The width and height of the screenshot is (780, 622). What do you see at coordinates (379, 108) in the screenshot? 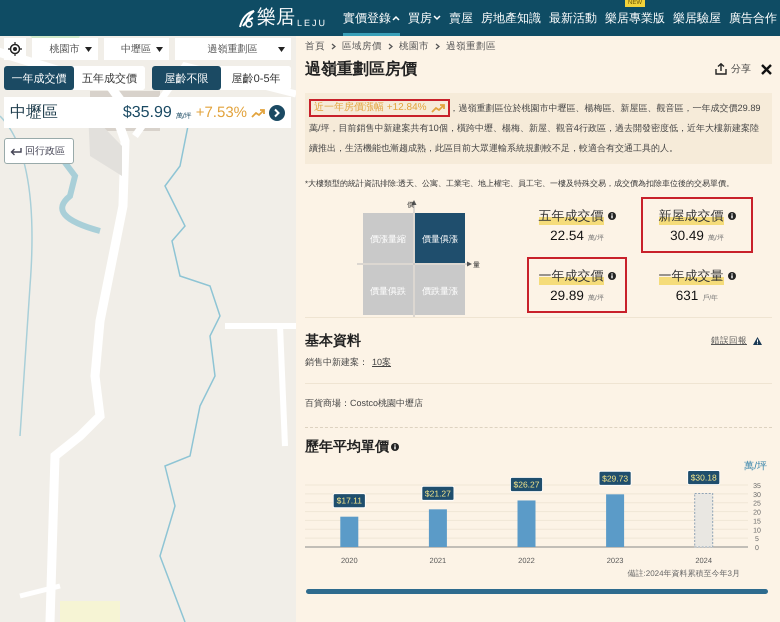
I see `price-trend-badge: 近一年房價漲幅 +12.84%` at bounding box center [379, 108].